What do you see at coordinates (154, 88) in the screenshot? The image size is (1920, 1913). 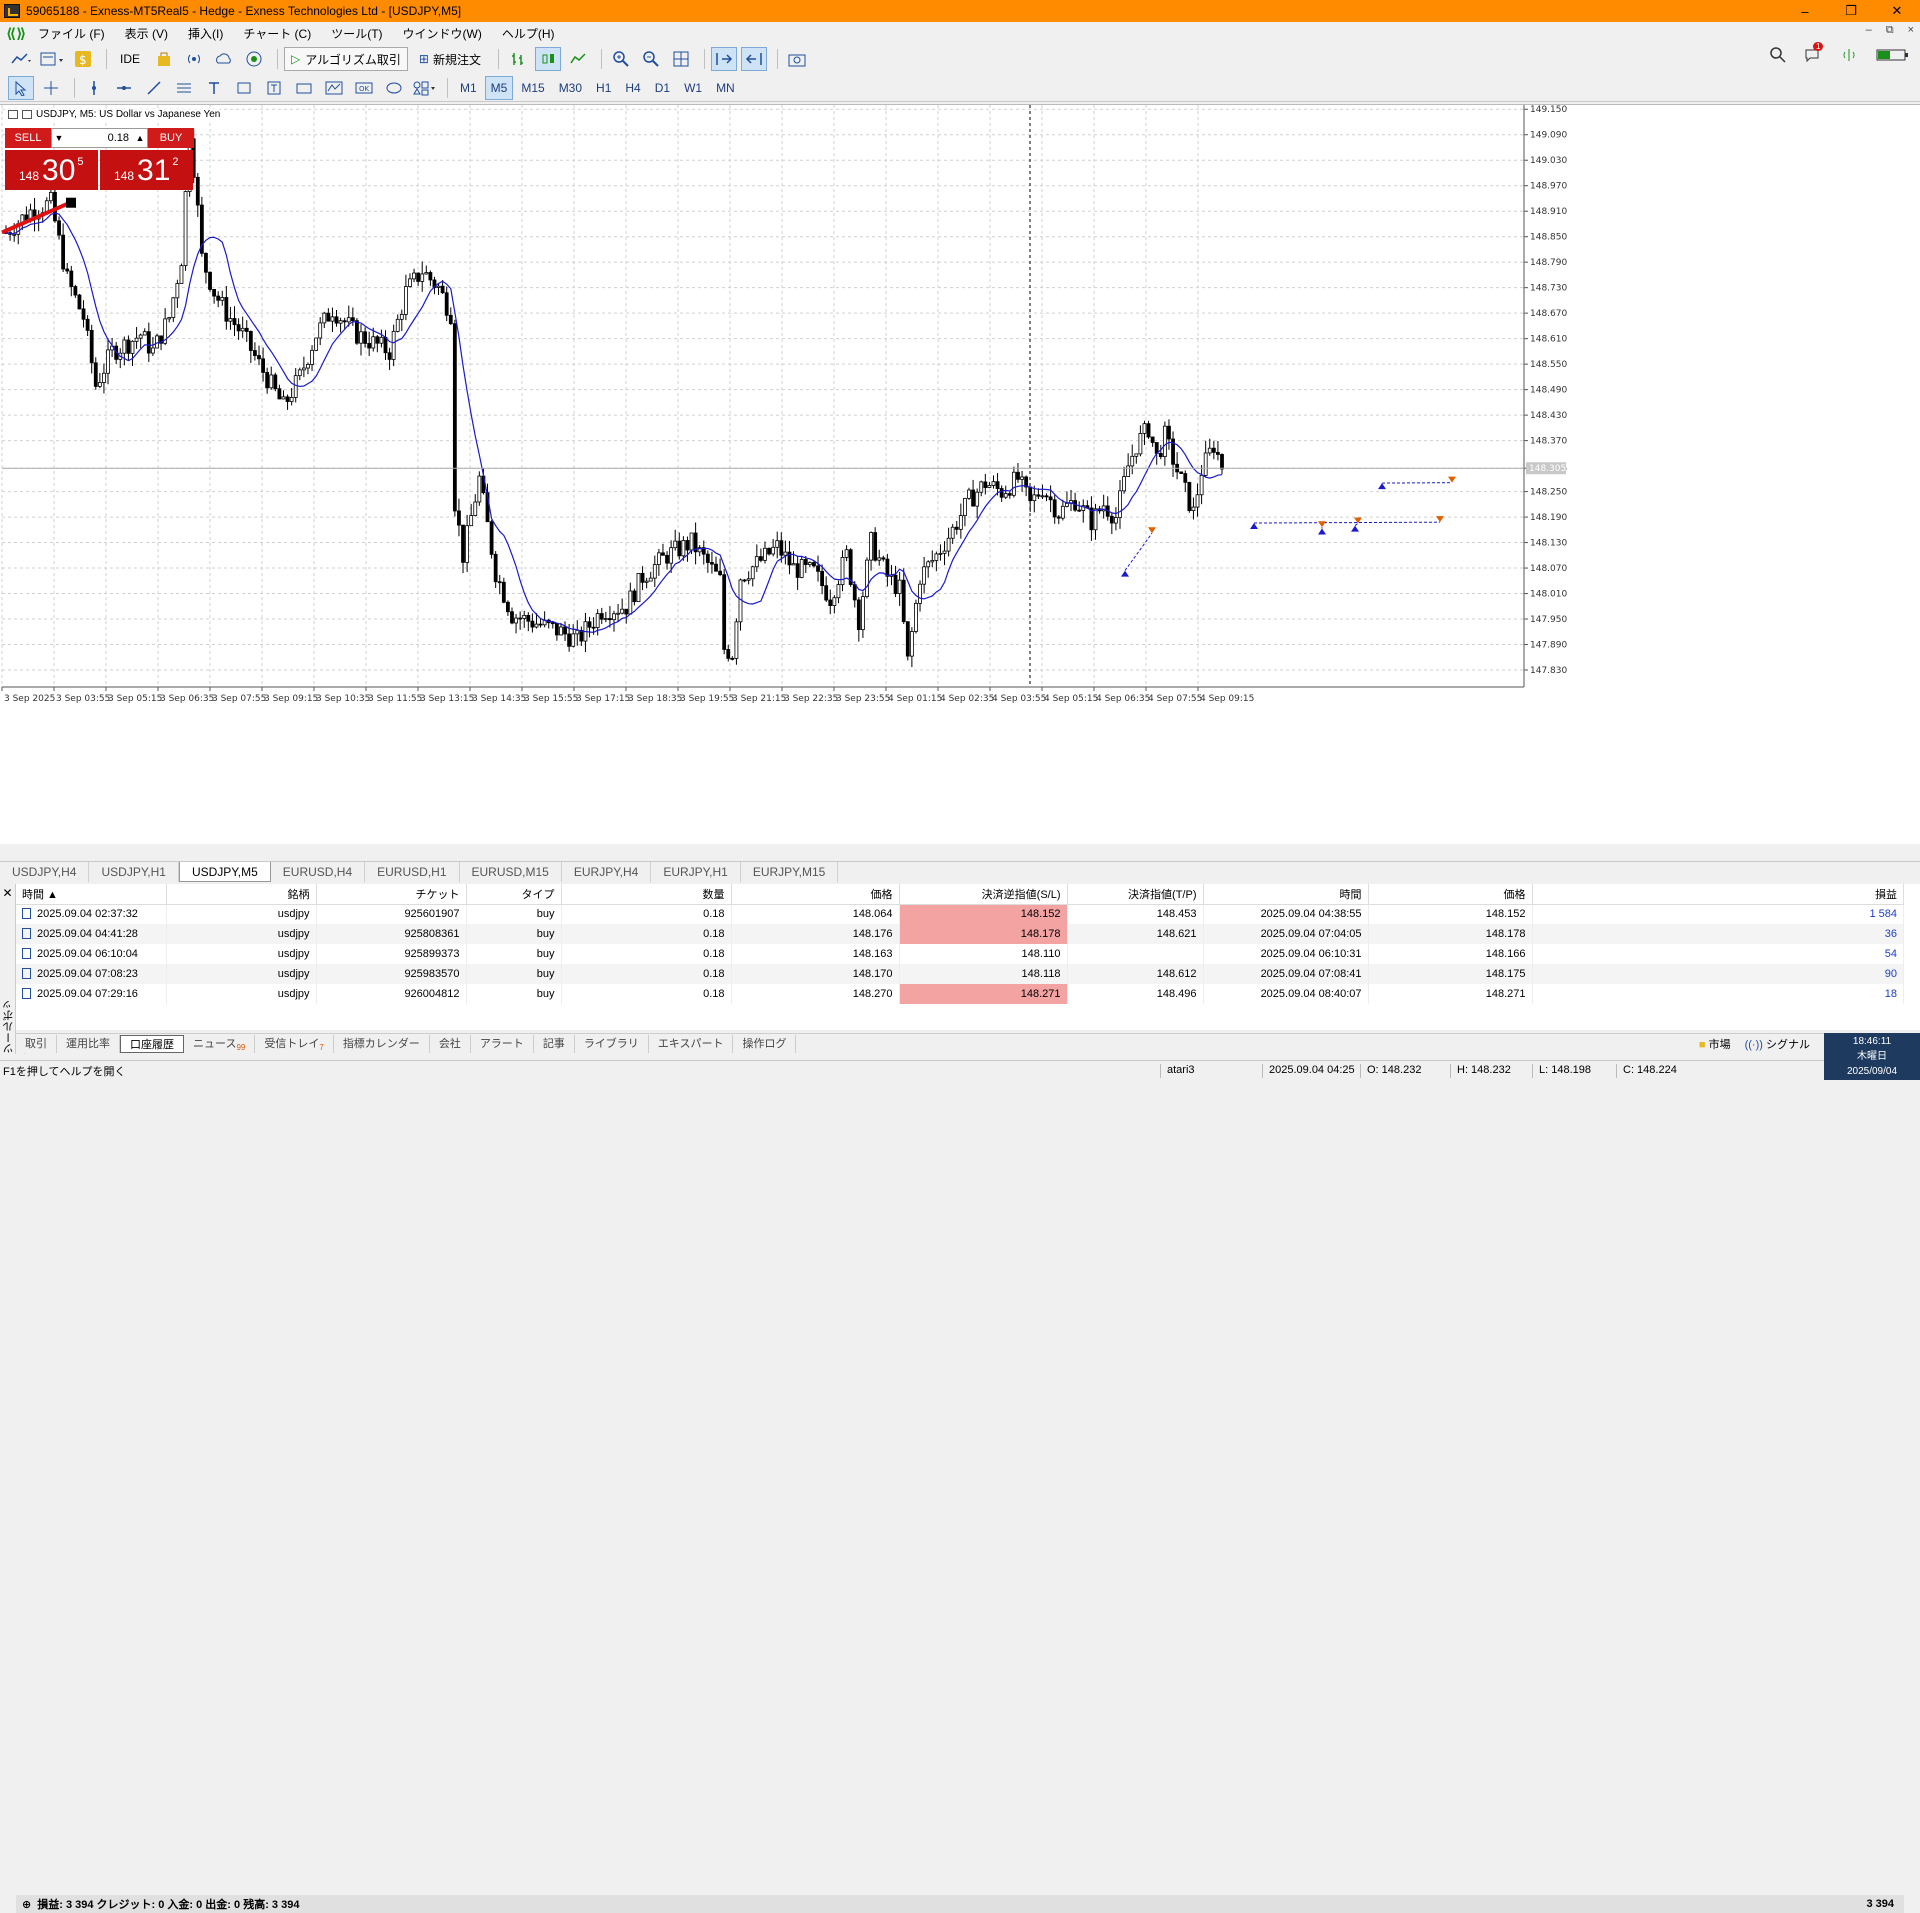 I see `trendline-icon` at bounding box center [154, 88].